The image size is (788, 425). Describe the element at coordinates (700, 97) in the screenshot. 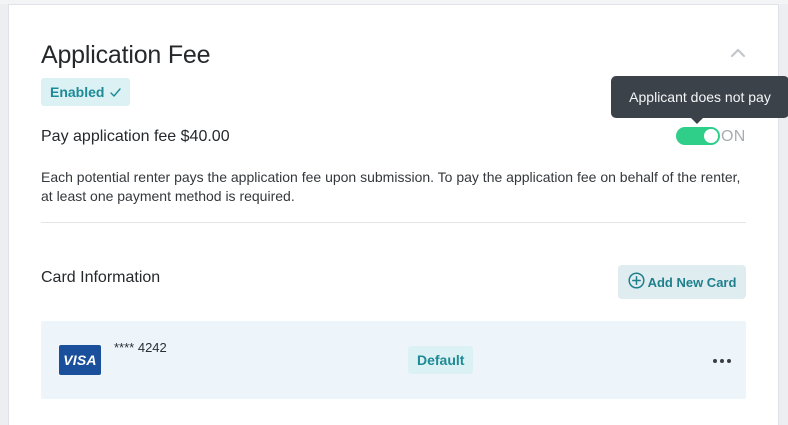

I see `tooltip-text: Applicant does not pay` at that location.